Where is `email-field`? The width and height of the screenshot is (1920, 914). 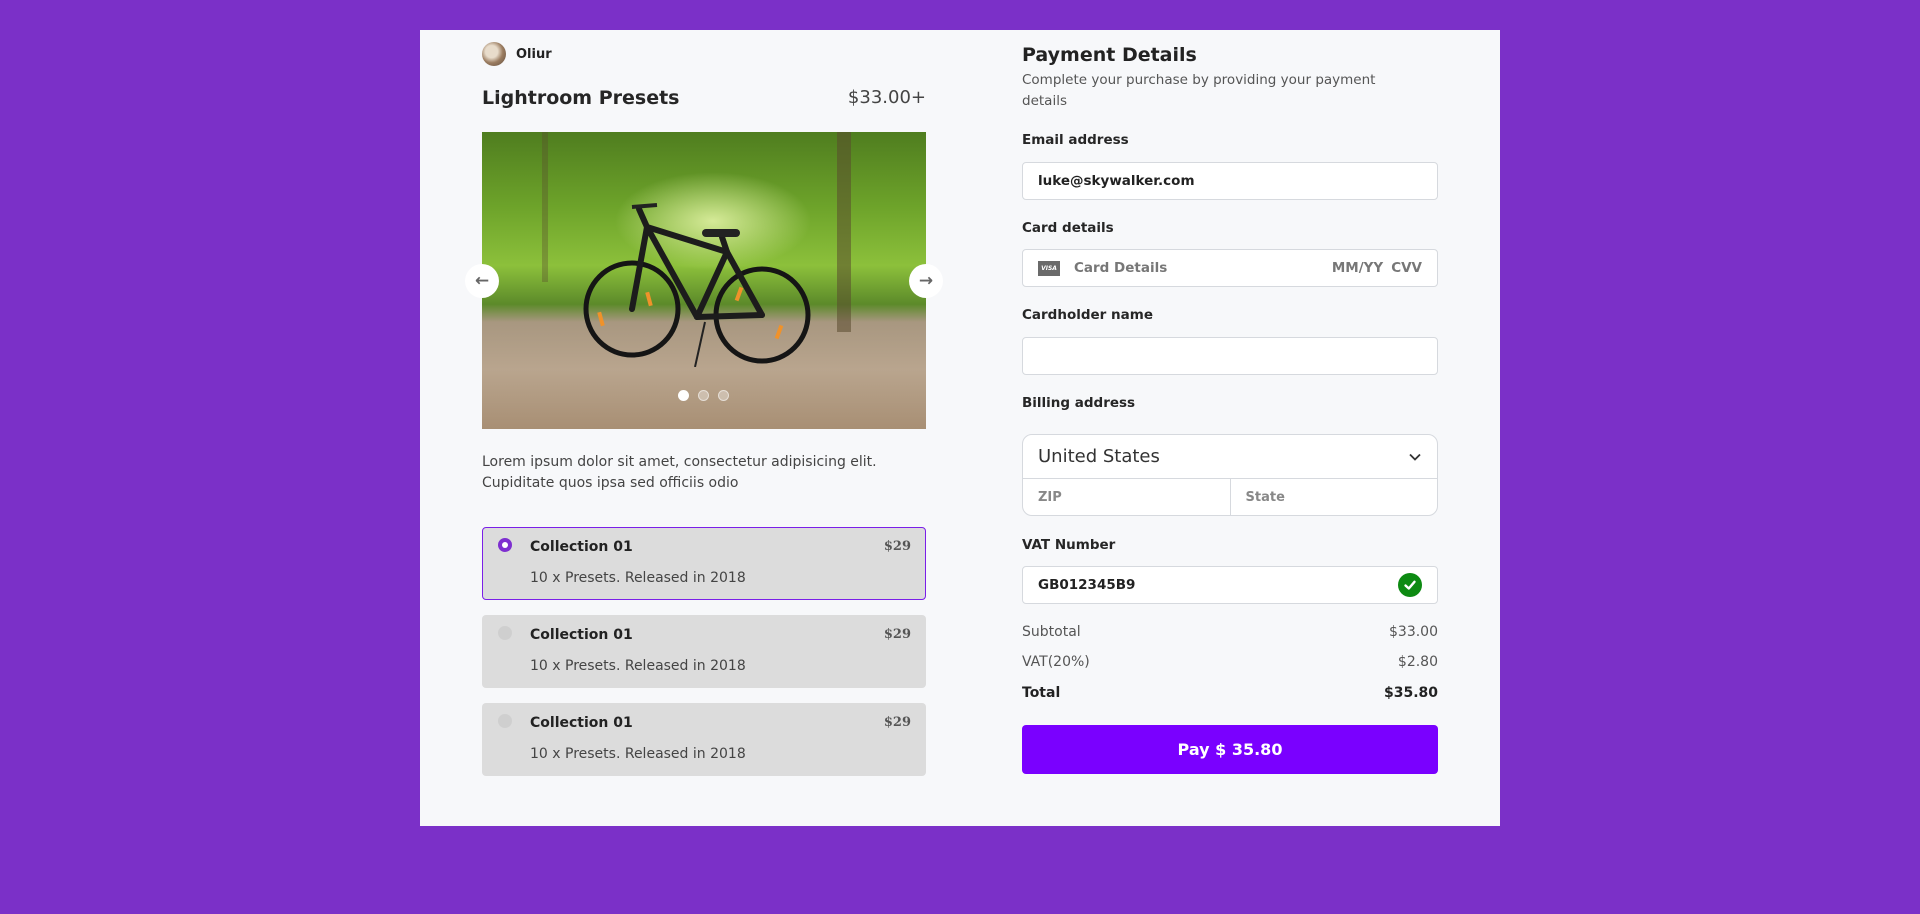
email-field is located at coordinates (1230, 181).